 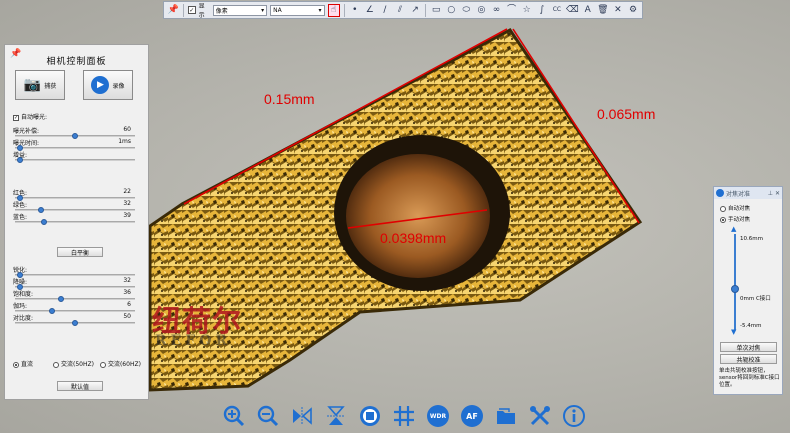 What do you see at coordinates (574, 416) in the screenshot?
I see `info-icon` at bounding box center [574, 416].